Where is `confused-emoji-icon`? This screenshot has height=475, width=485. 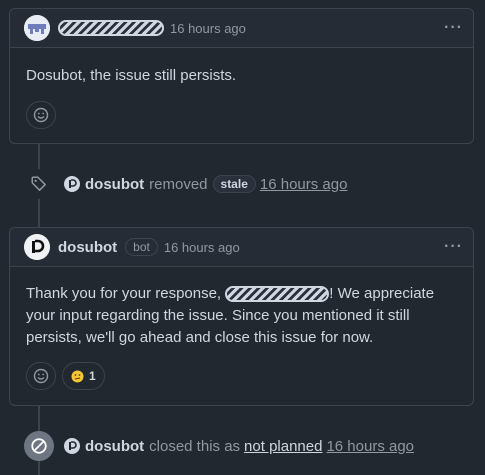
confused-emoji-icon is located at coordinates (77, 376).